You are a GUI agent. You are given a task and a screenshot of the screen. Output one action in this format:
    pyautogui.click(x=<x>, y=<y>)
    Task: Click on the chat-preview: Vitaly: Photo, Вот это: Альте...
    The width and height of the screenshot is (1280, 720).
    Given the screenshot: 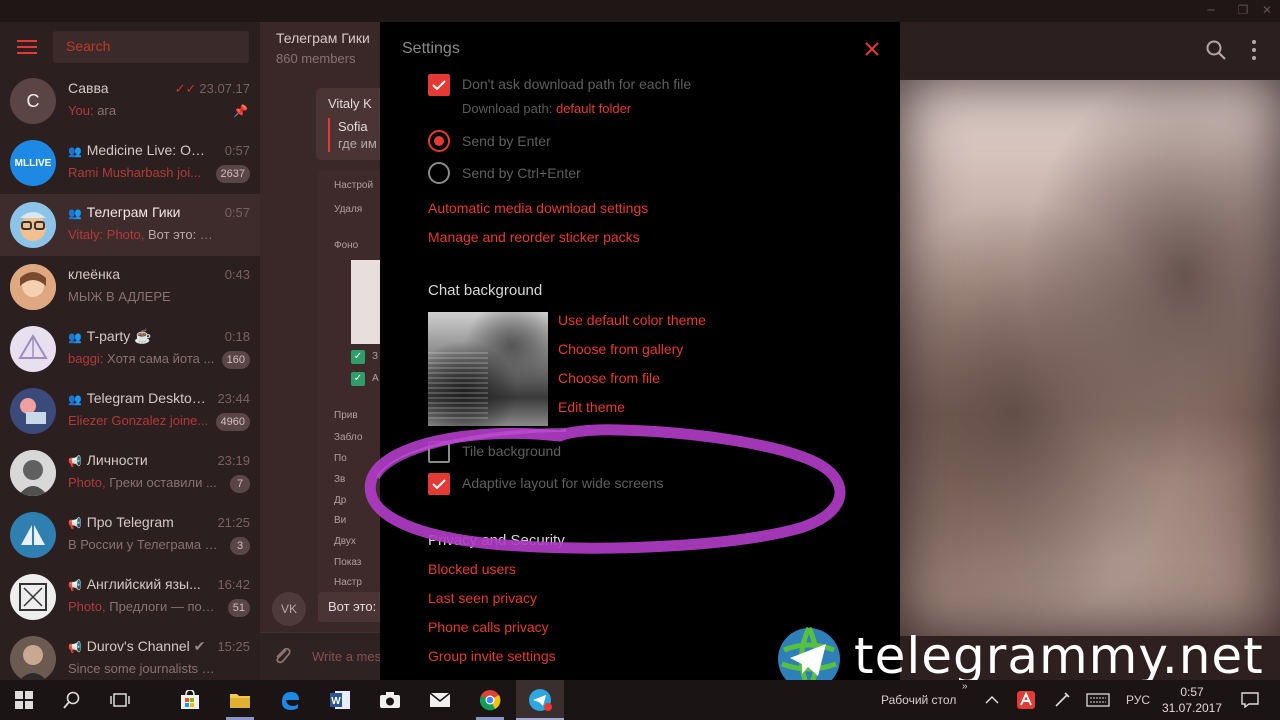 What is the action you would take?
    pyautogui.click(x=143, y=234)
    